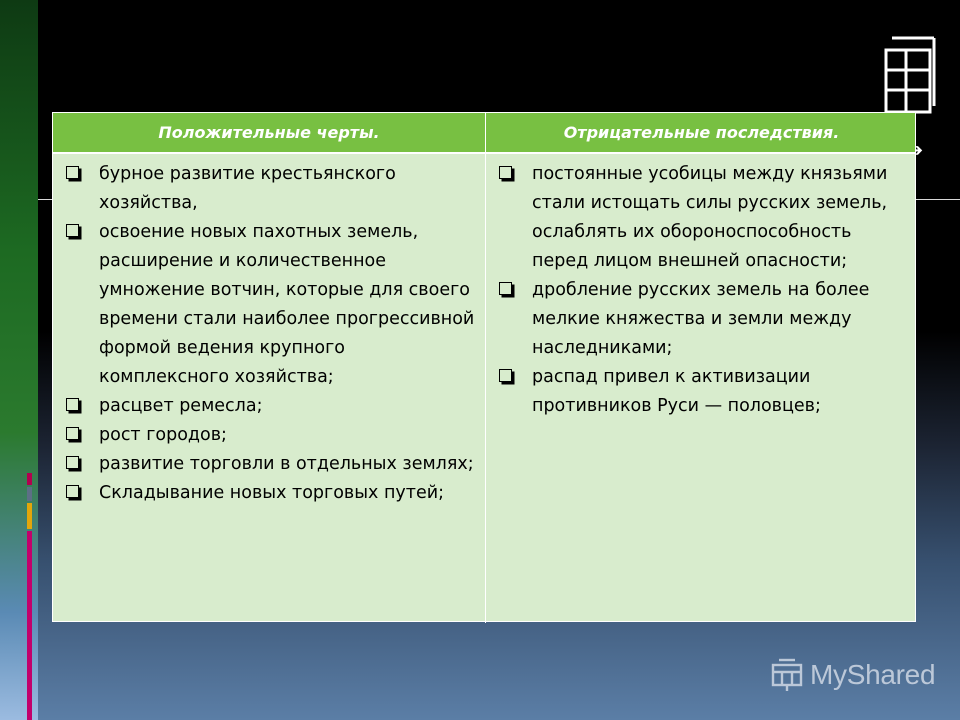 This screenshot has height=720, width=960. I want to click on column-header-negative: Отрицательные последствия., so click(701, 132).